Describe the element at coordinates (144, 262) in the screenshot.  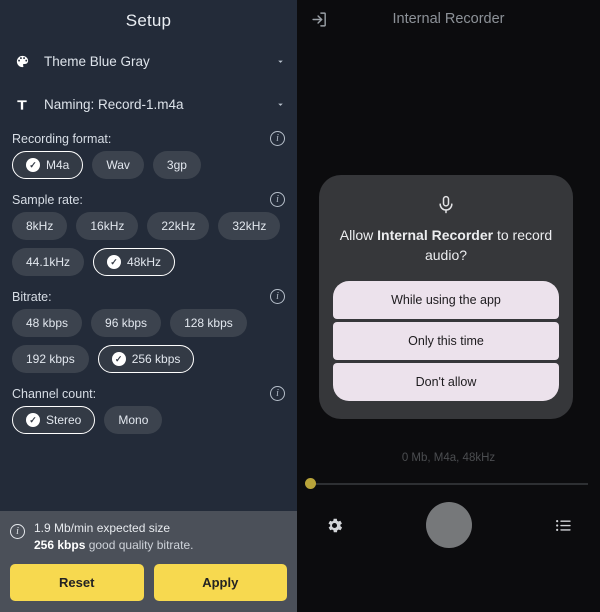
I see `chip-label: 48kHz` at that location.